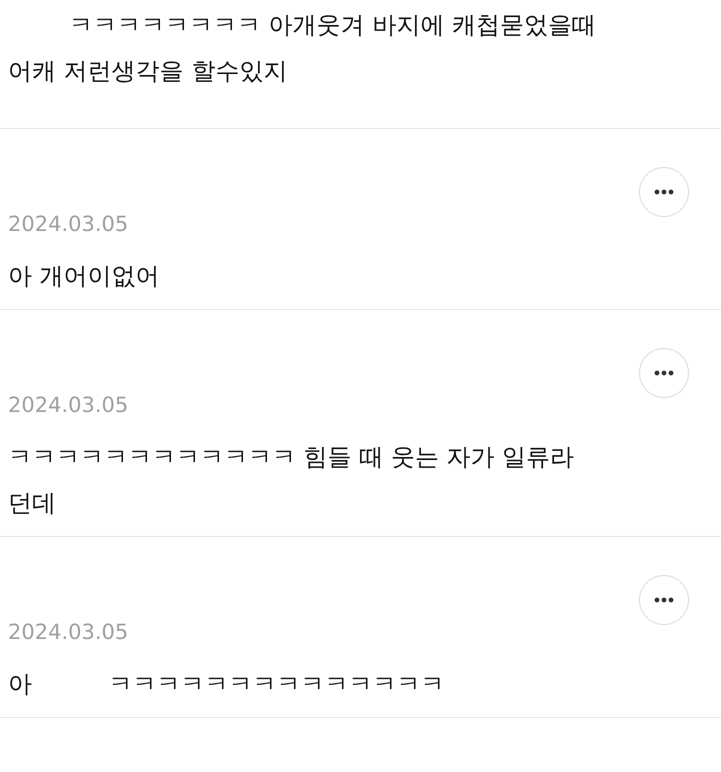  What do you see at coordinates (227, 684) in the screenshot?
I see `comment-text: 아 ㅋㅋㅋㅋㅋㅋㅋㅋㅋㅋㅋㅋㅋㅋ` at bounding box center [227, 684].